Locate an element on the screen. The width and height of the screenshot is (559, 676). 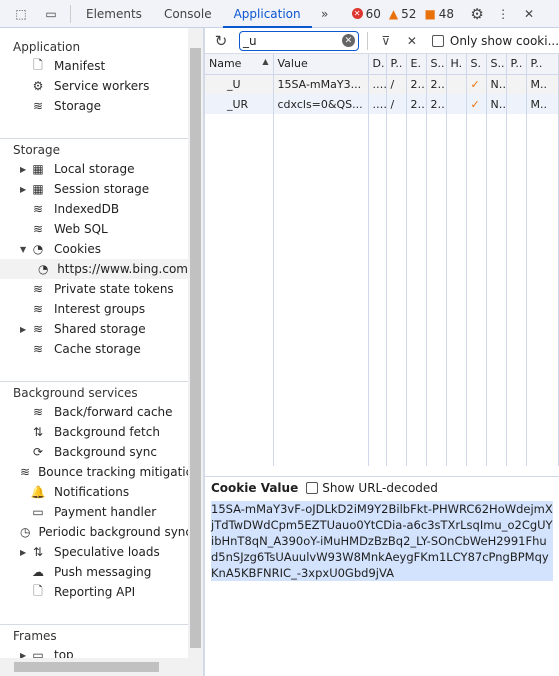
more-options-icon: ⋮ is located at coordinates (503, 14).